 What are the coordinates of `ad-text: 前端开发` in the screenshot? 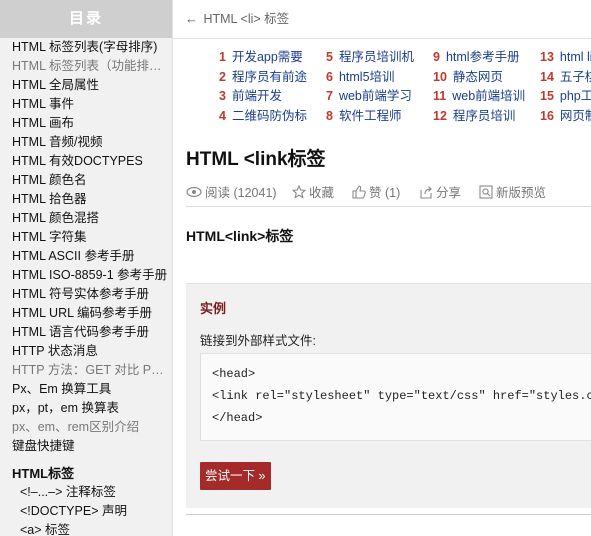 It's located at (257, 96).